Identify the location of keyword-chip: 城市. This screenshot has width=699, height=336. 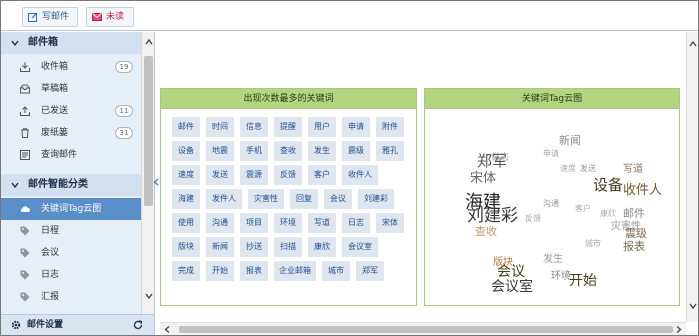
(336, 271).